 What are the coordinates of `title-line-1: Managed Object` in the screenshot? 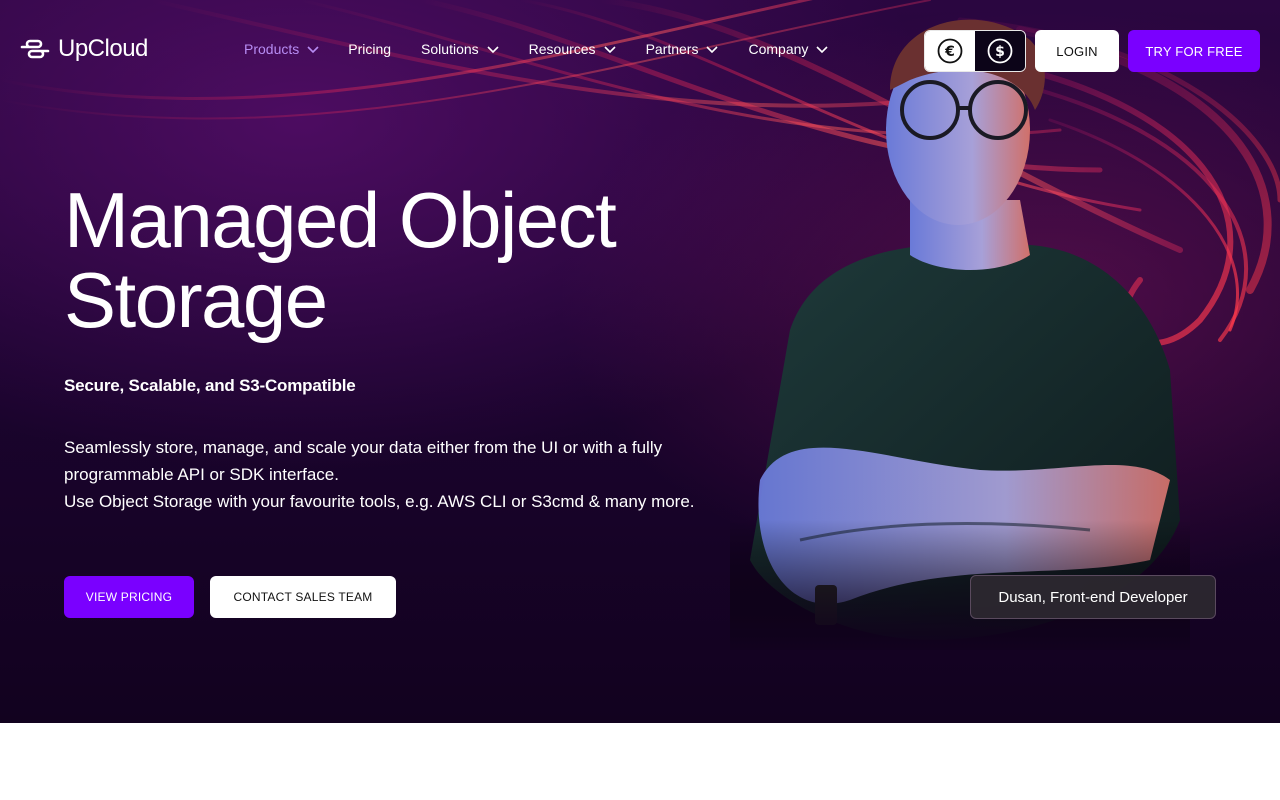 It's located at (340, 220).